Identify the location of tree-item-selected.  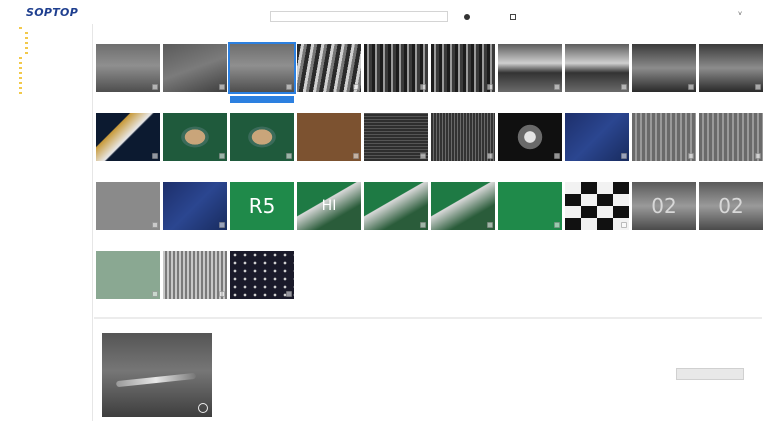
(27, 33).